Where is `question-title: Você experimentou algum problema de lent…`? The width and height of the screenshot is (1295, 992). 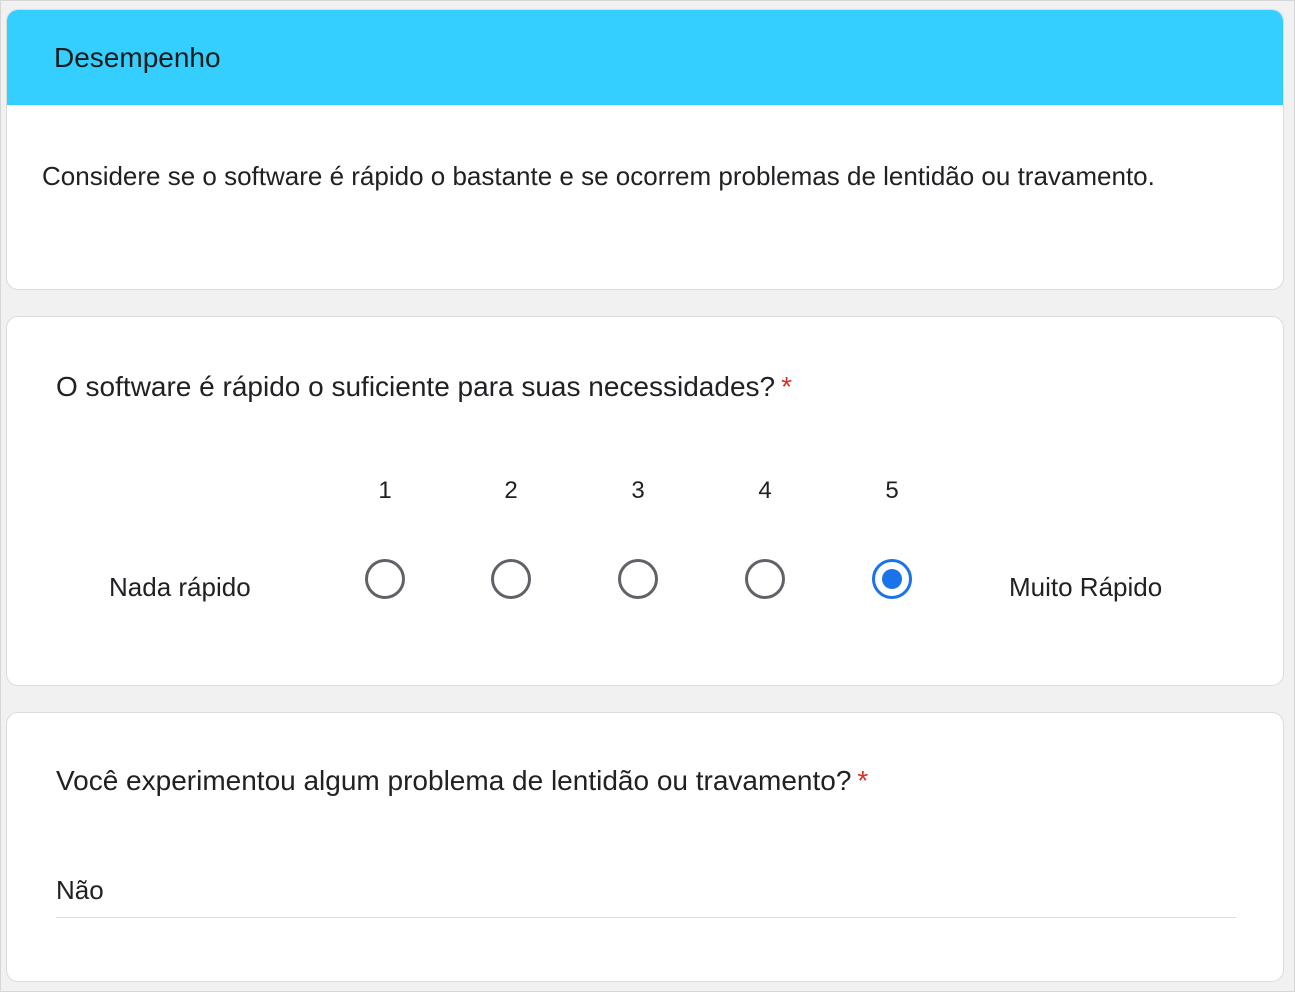
question-title: Você experimentou algum problema de lent… is located at coordinates (462, 781).